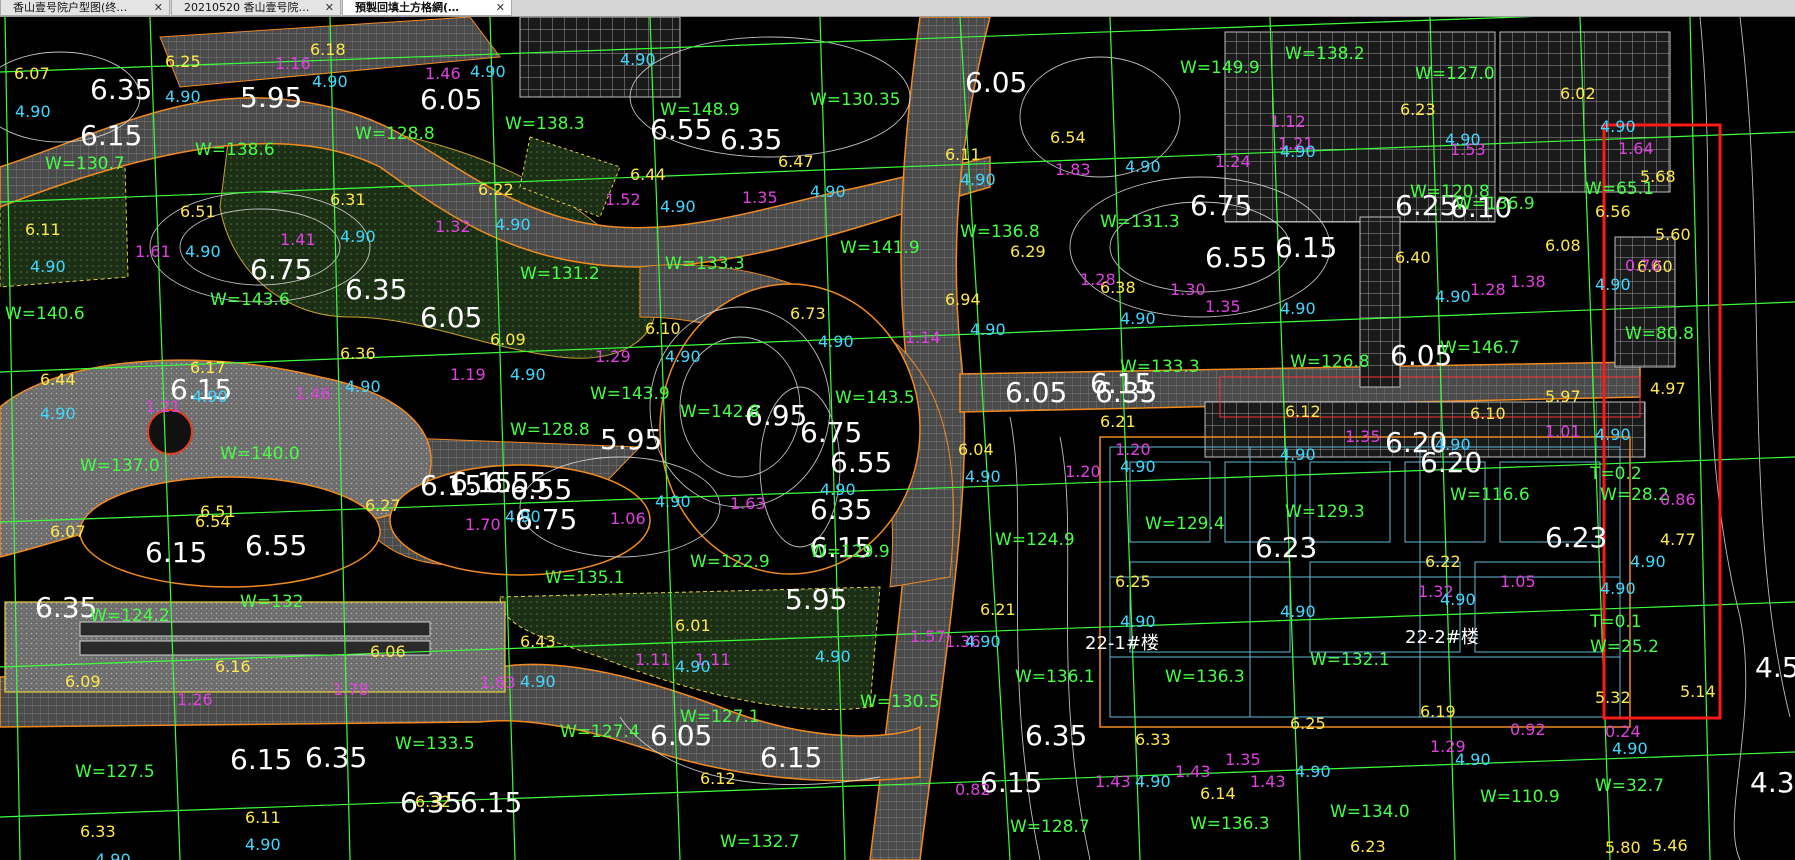 Image resolution: width=1795 pixels, height=860 pixels. I want to click on volume-label: W=128.8, so click(550, 430).